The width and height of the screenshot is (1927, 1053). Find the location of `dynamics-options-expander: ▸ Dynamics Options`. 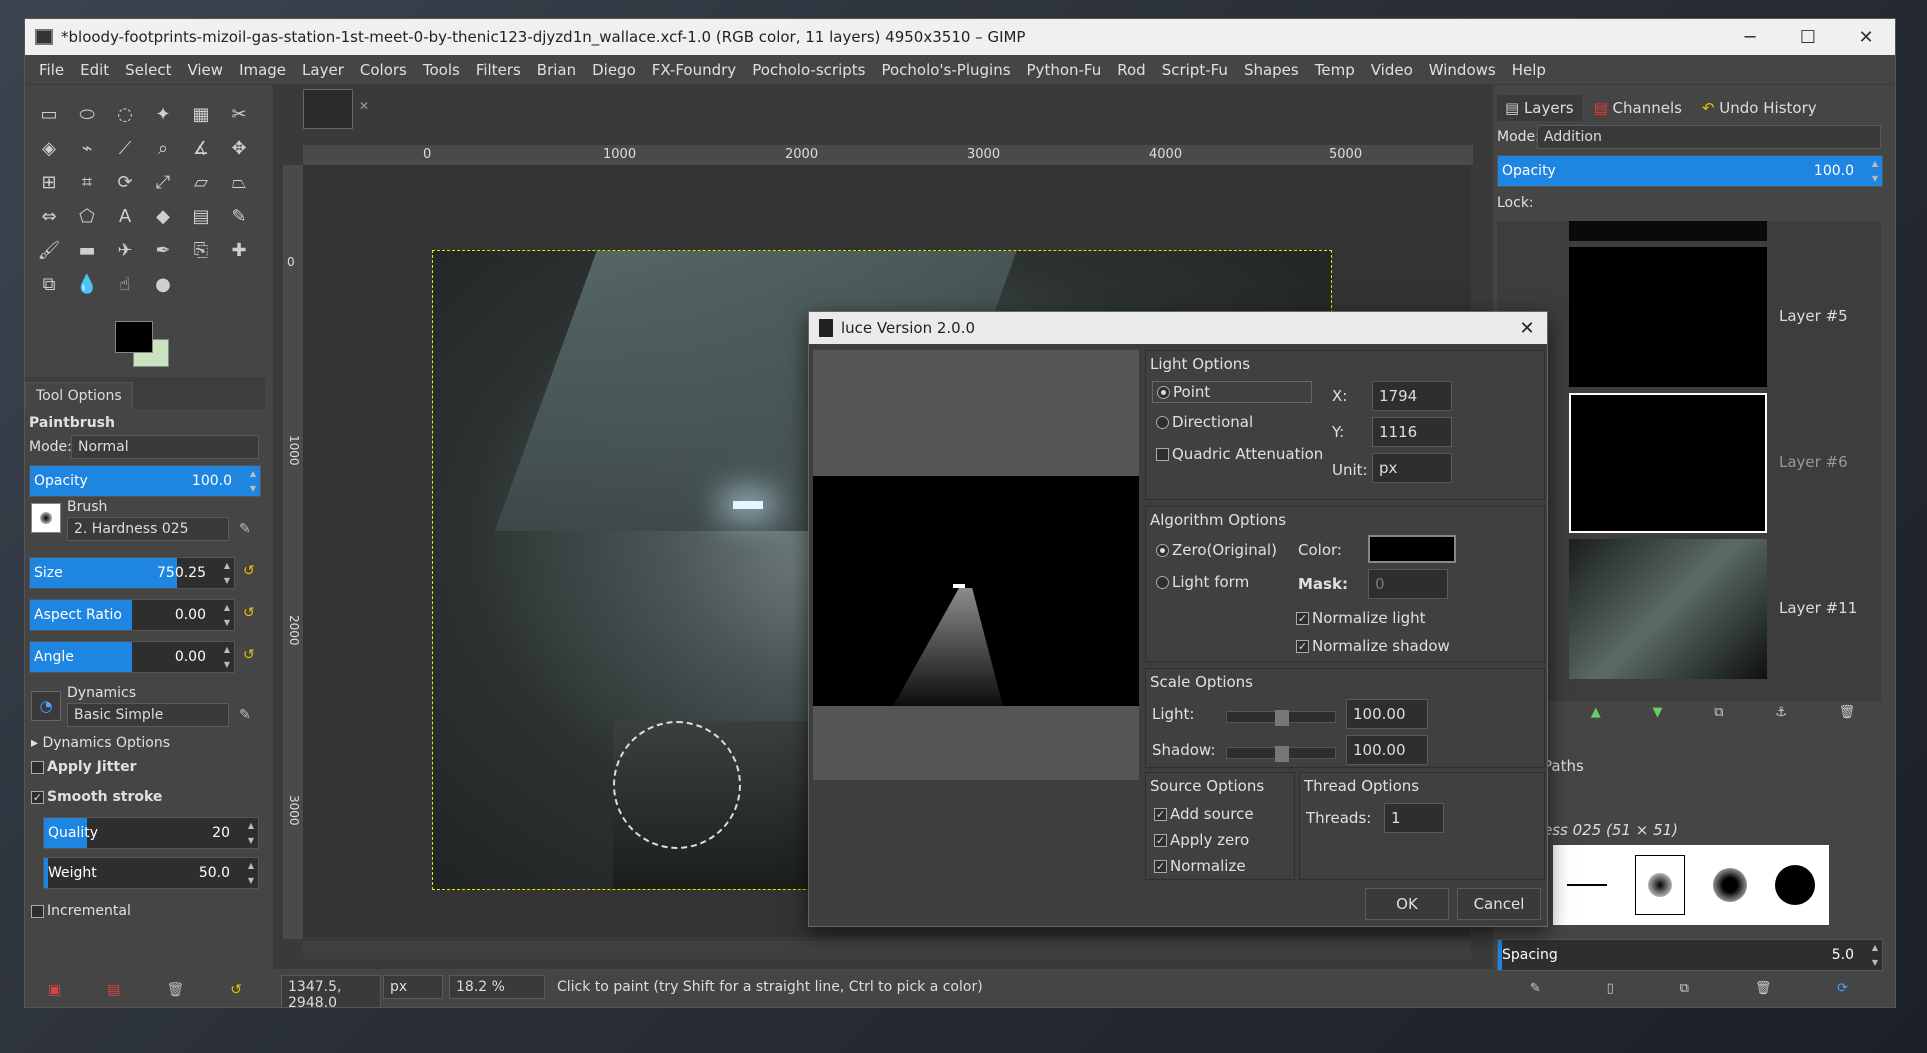

dynamics-options-expander: ▸ Dynamics Options is located at coordinates (100, 743).